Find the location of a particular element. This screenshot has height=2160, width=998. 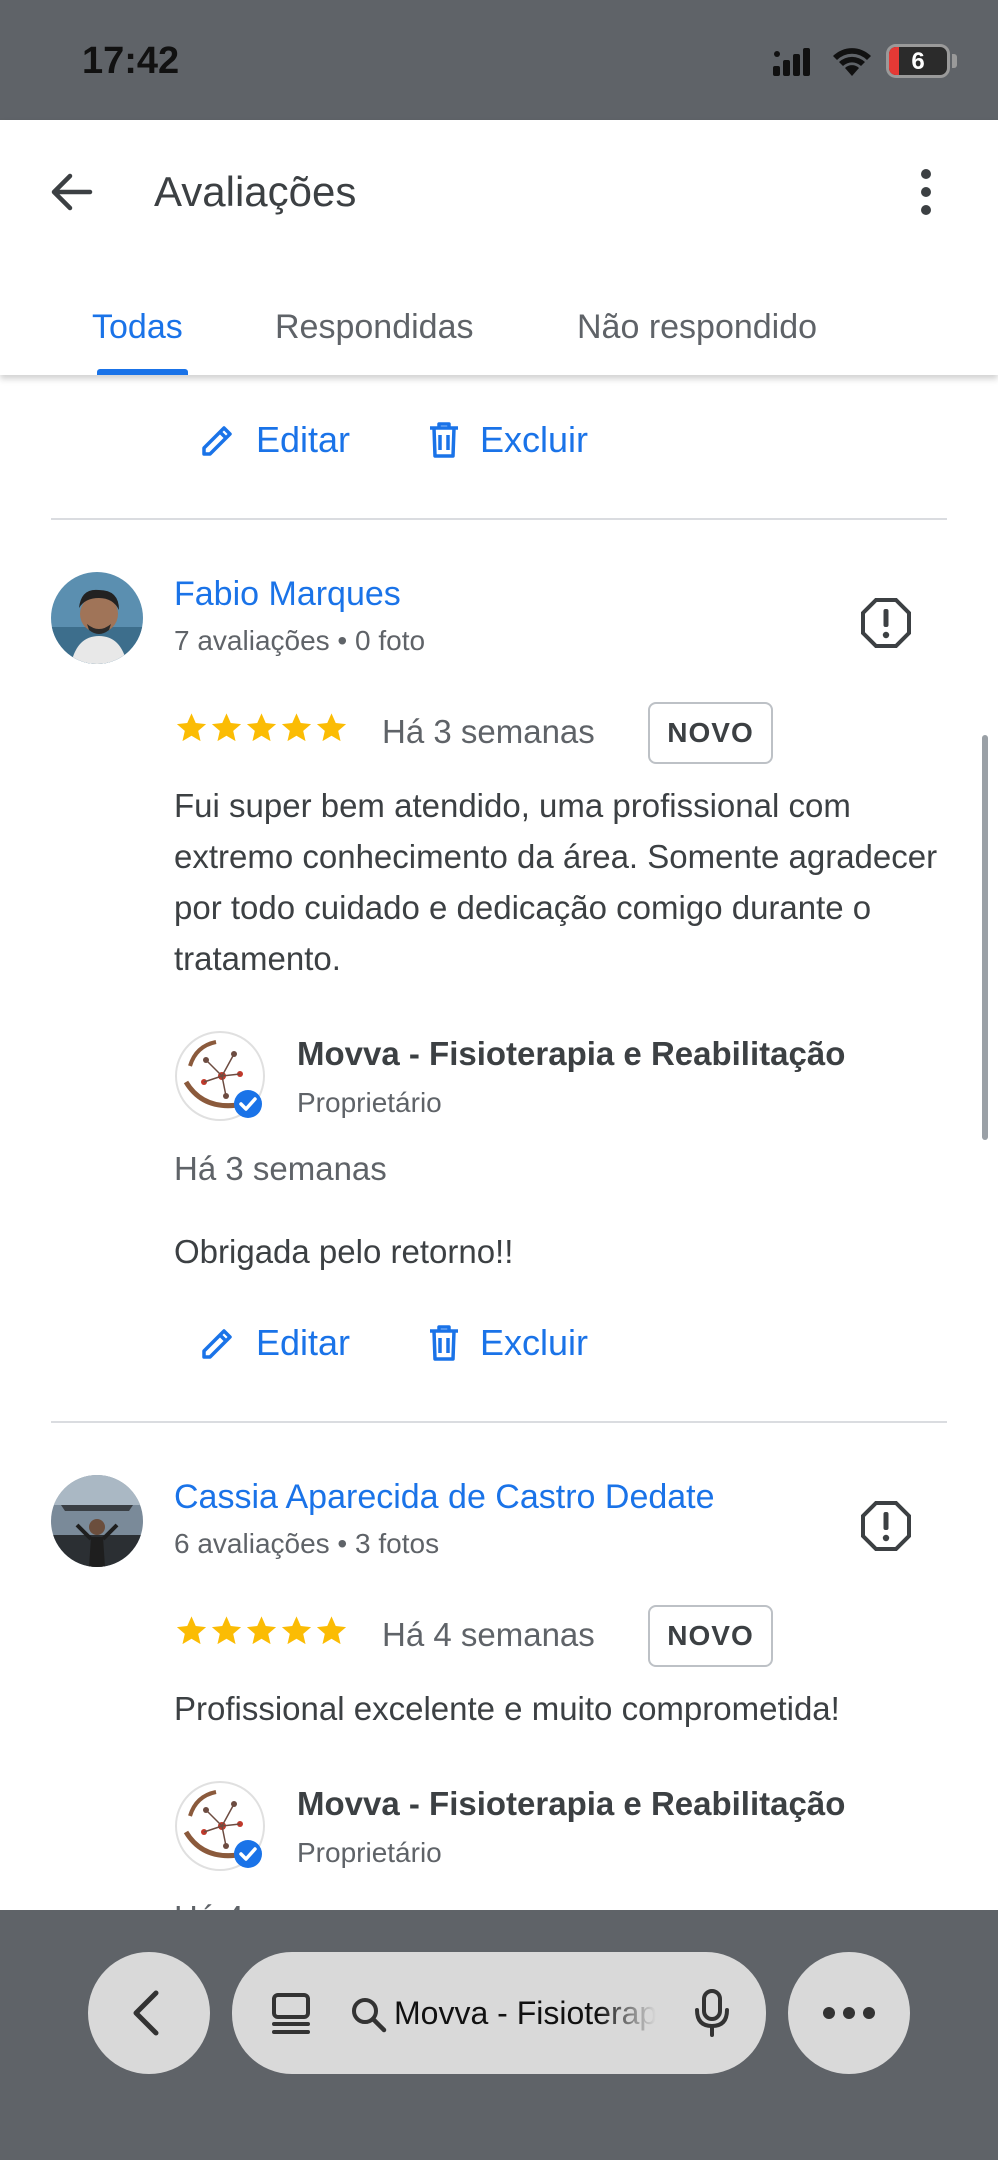

search-icon is located at coordinates (369, 2015).